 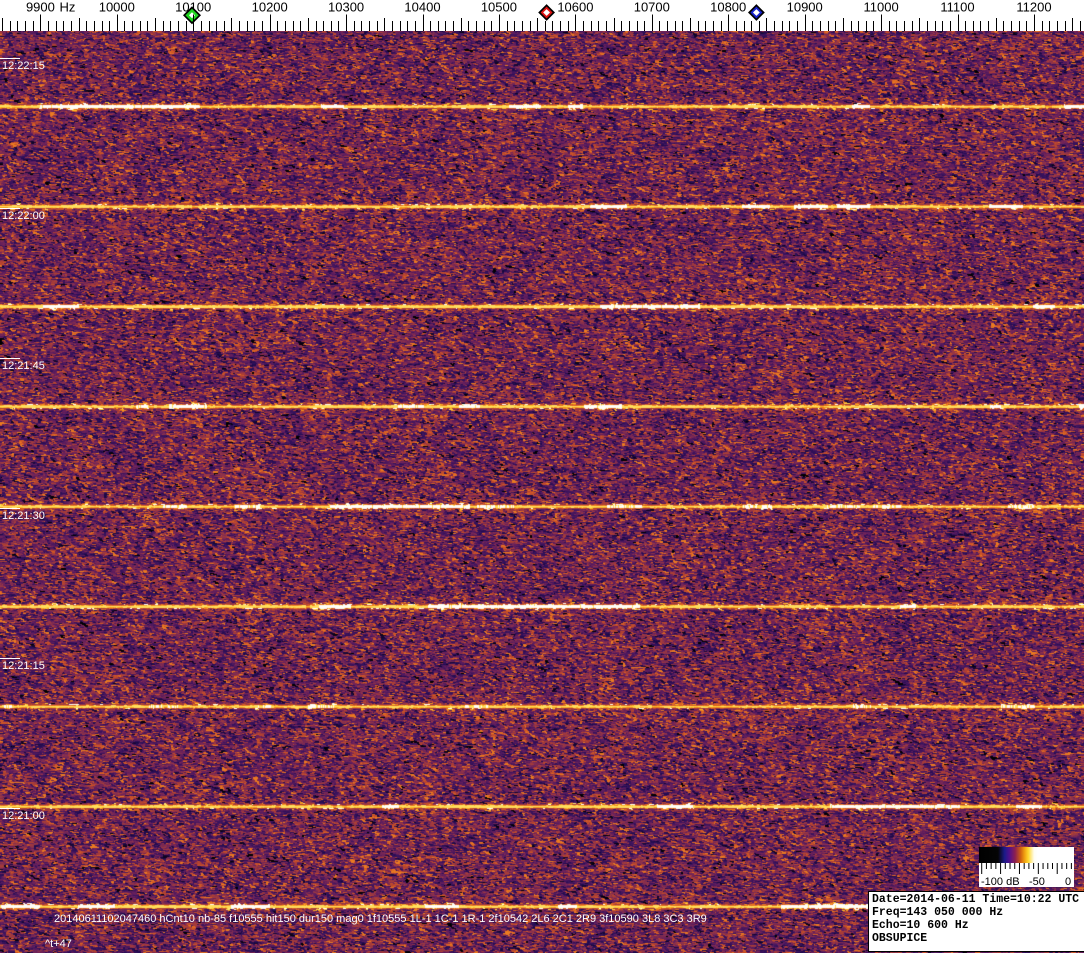 What do you see at coordinates (652, 7) in the screenshot?
I see `svg-text: 10700` at bounding box center [652, 7].